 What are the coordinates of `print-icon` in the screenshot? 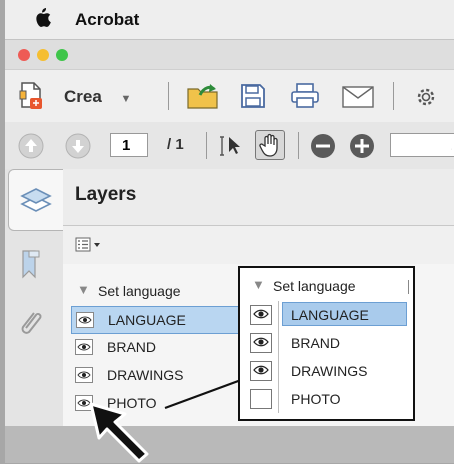 It's located at (305, 98).